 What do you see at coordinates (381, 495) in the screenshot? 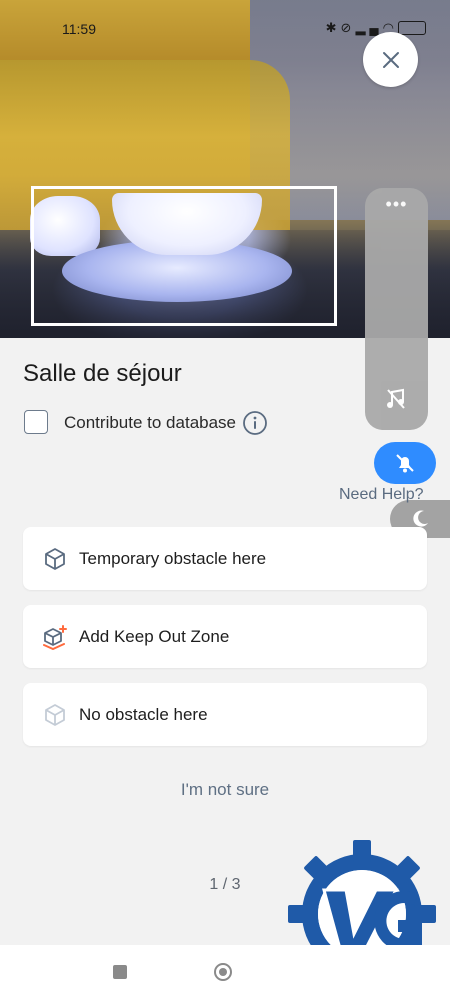
I see `need-help-link: Need Help?` at bounding box center [381, 495].